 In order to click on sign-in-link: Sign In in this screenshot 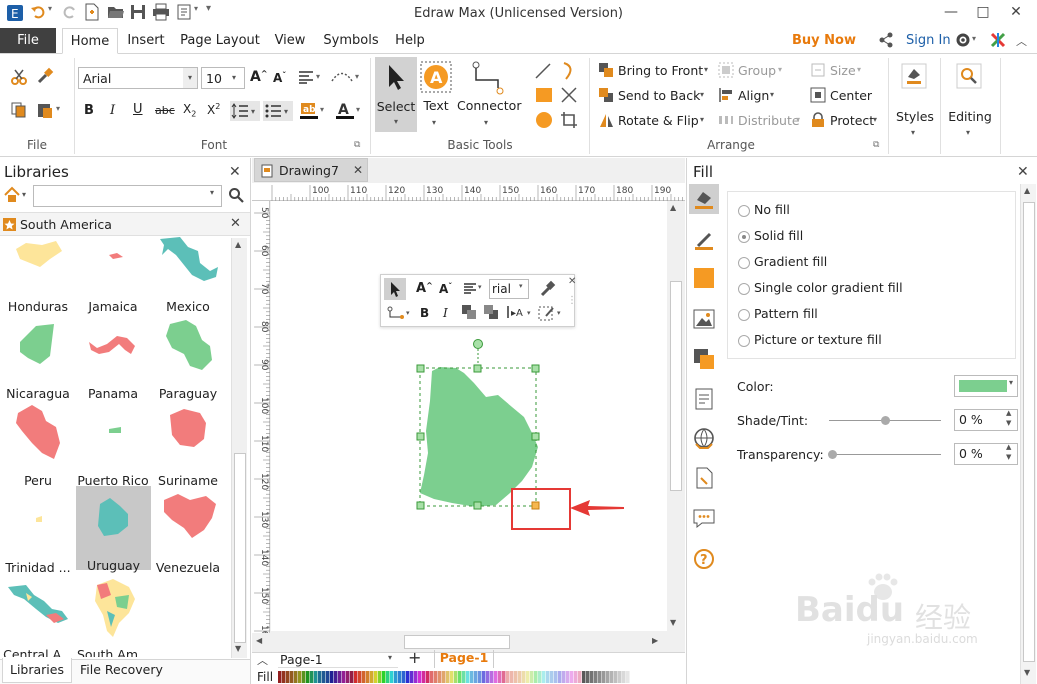, I will do `click(928, 40)`.